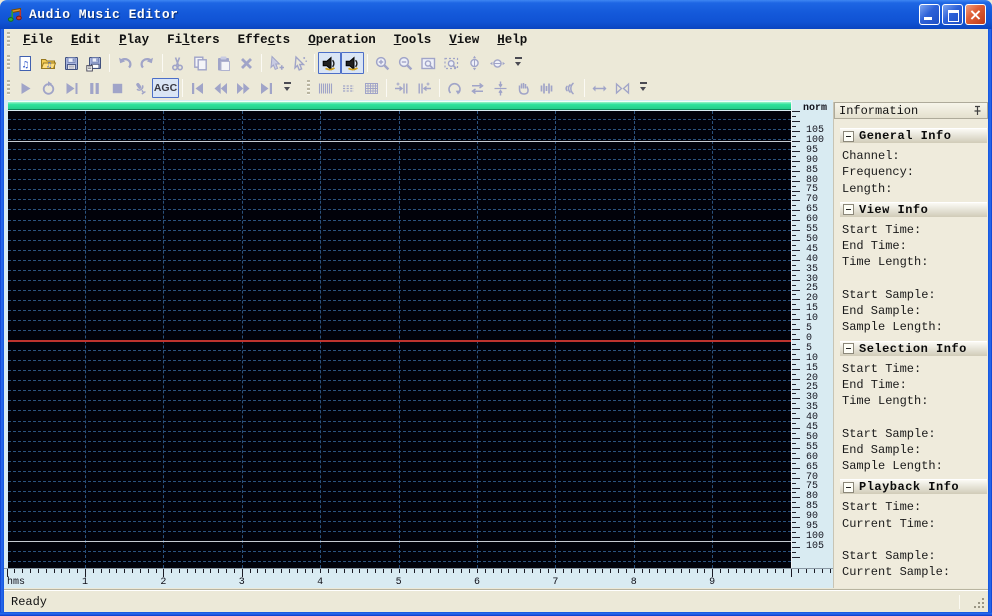 The image size is (992, 616). Describe the element at coordinates (371, 88) in the screenshot. I see `grid-button` at that location.